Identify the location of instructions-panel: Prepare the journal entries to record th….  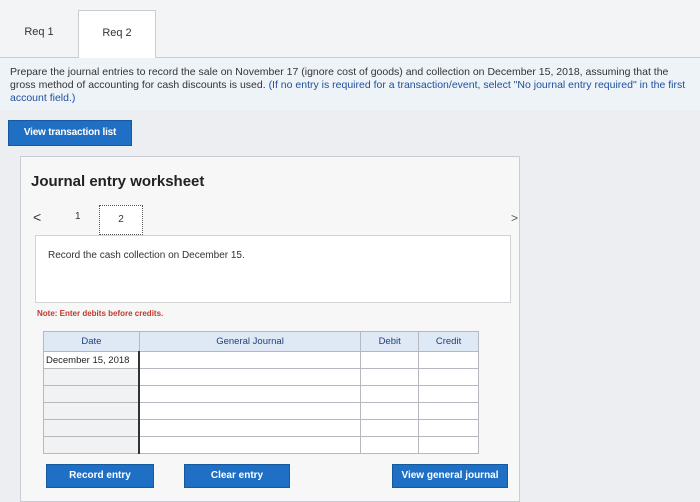
(350, 84).